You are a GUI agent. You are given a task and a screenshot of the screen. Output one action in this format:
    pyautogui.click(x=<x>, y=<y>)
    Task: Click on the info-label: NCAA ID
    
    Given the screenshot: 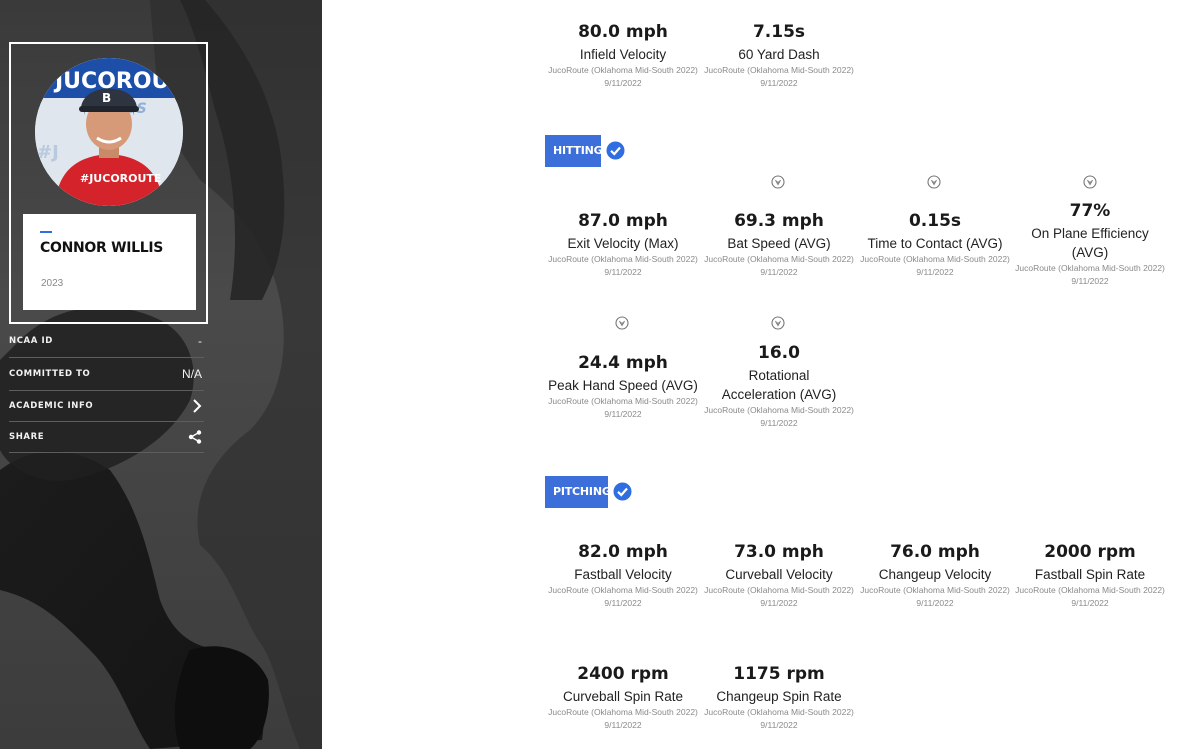 What is the action you would take?
    pyautogui.click(x=31, y=341)
    